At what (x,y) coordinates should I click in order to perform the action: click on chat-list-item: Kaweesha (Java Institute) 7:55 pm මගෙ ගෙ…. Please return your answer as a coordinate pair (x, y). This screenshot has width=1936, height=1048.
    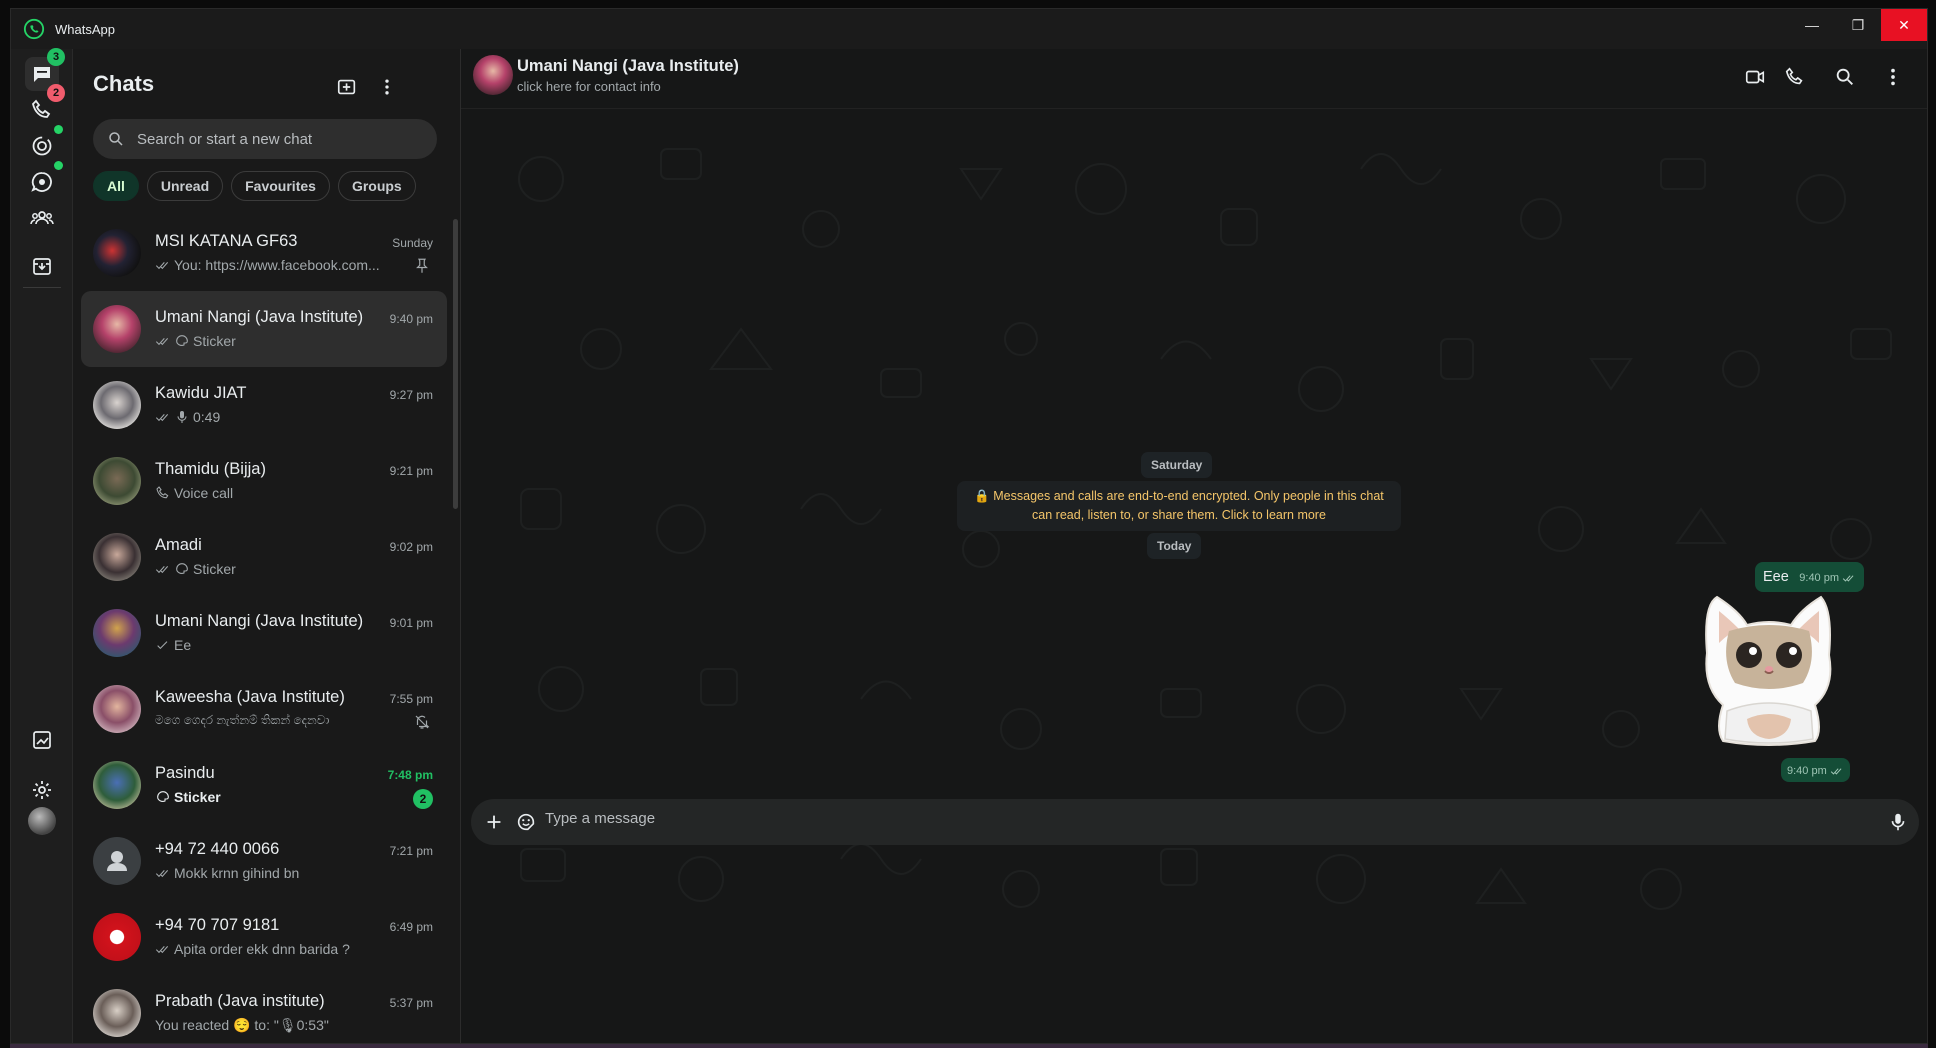
    Looking at the image, I should click on (264, 709).